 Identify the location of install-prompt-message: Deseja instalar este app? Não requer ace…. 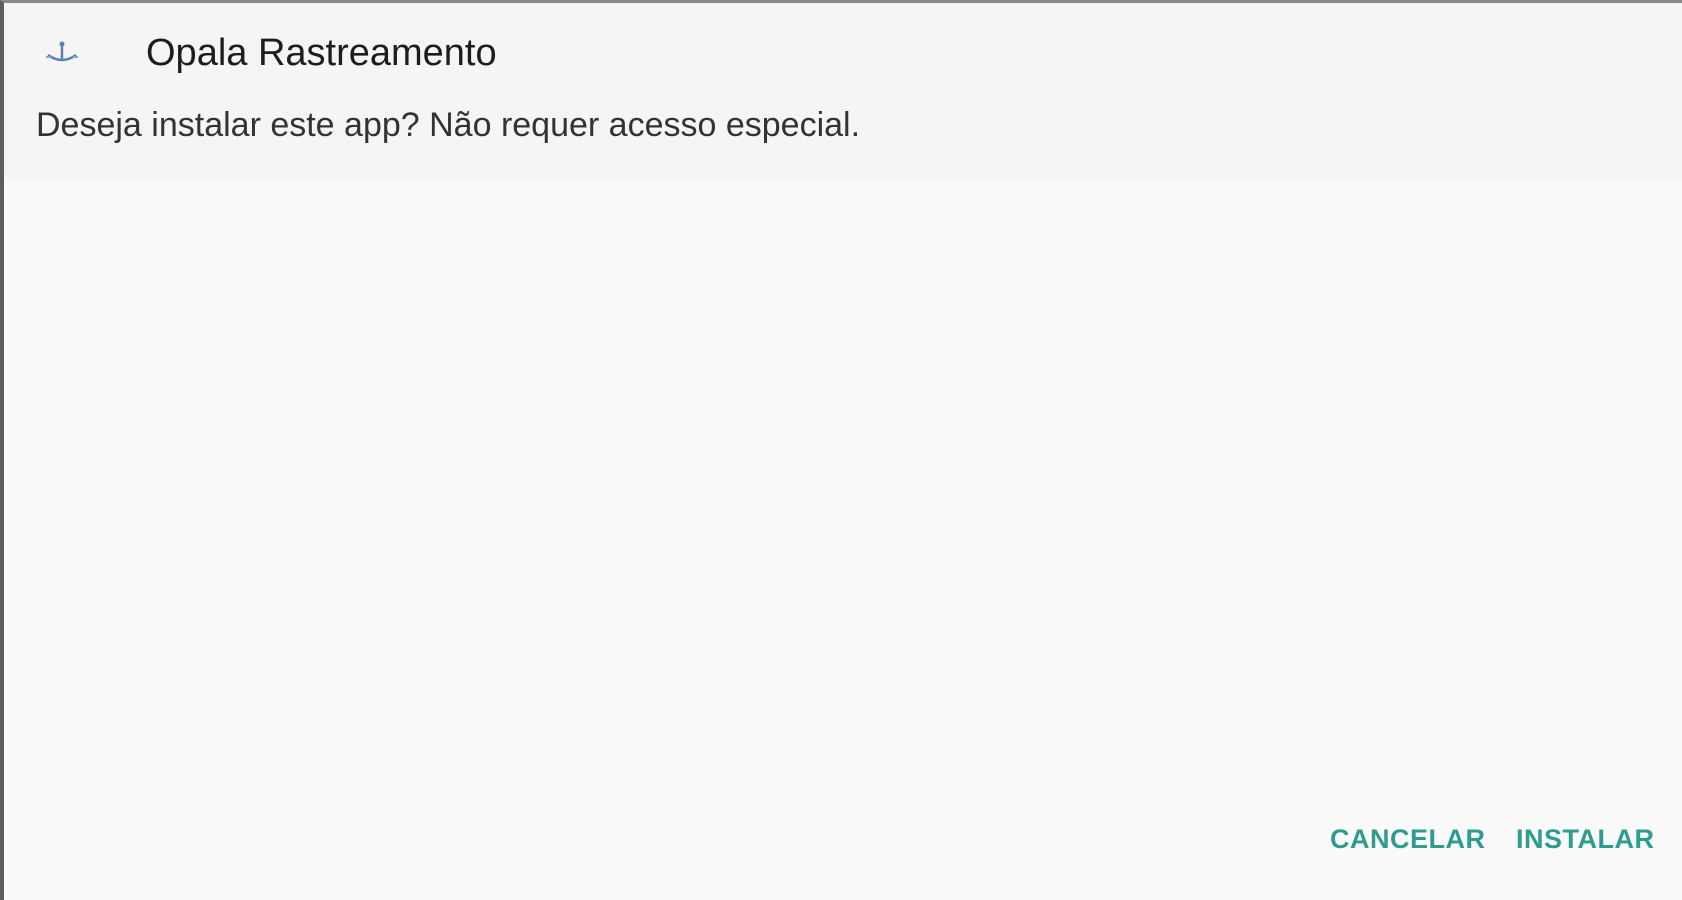
(448, 125).